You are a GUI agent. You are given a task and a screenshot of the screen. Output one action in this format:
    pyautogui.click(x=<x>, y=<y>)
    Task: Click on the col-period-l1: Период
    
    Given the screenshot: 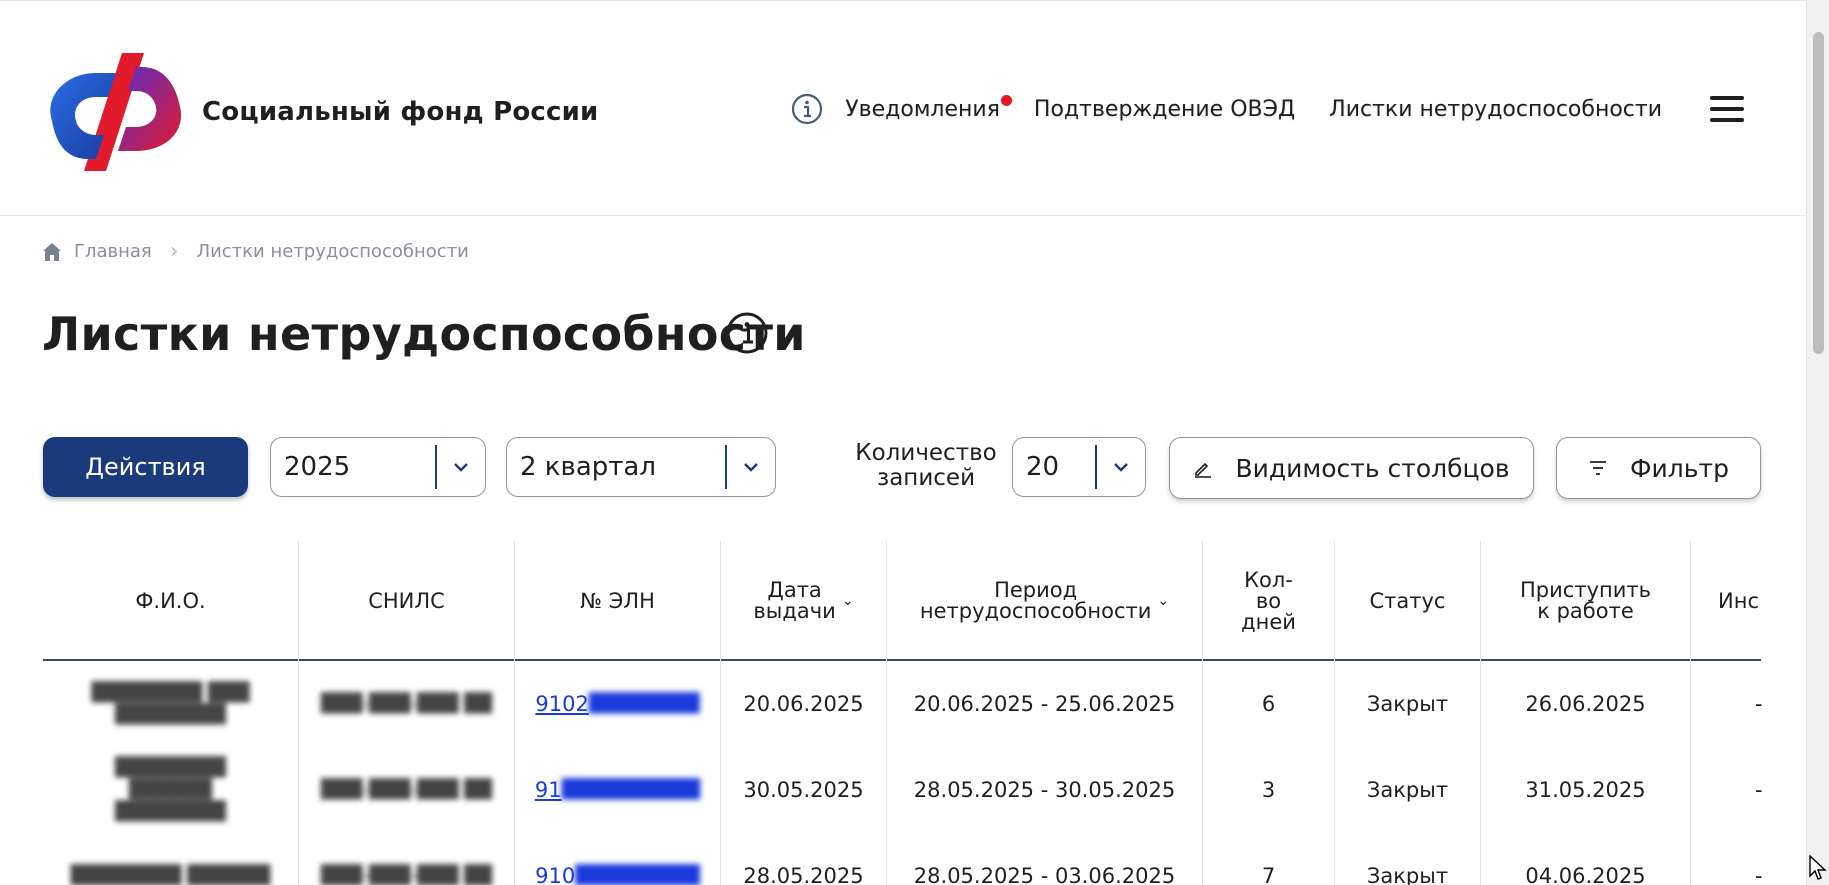 What is the action you would take?
    pyautogui.click(x=1036, y=590)
    